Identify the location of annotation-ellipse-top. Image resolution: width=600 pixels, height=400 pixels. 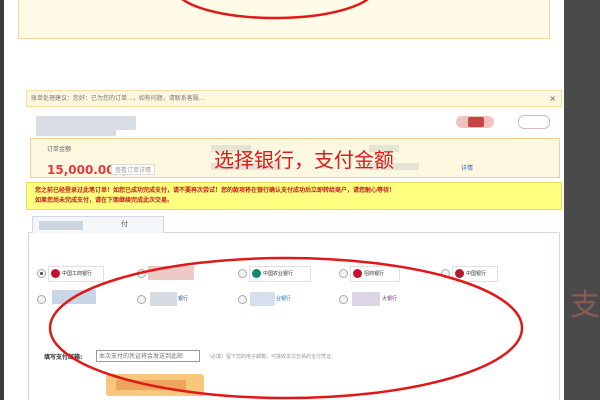
(275, 10).